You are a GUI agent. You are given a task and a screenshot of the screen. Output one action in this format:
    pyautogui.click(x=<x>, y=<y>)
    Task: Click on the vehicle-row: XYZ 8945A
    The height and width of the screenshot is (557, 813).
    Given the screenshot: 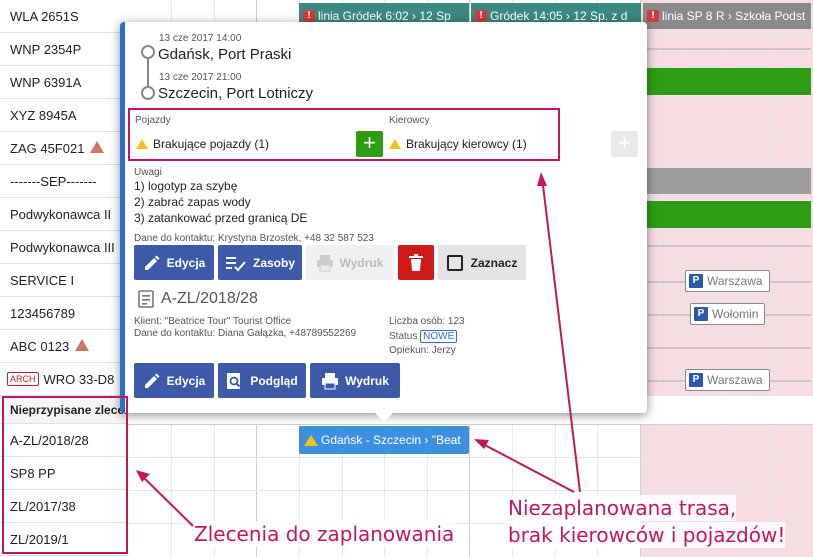 What is the action you would take?
    pyautogui.click(x=64, y=115)
    